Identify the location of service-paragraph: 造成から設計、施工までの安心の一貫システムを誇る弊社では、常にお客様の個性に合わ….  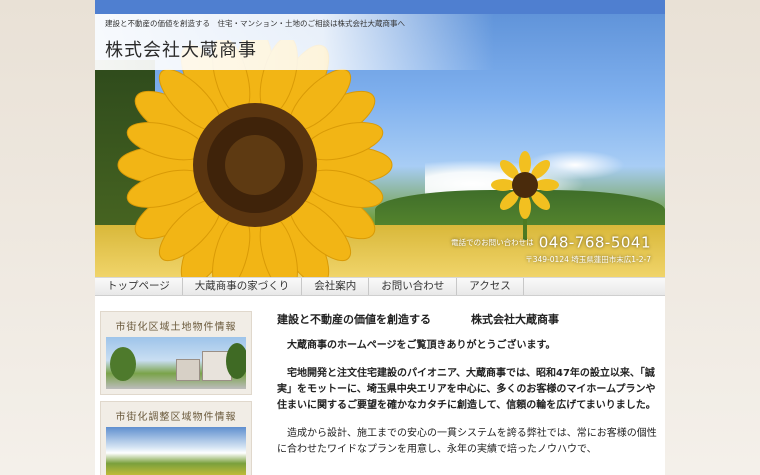
(467, 441).